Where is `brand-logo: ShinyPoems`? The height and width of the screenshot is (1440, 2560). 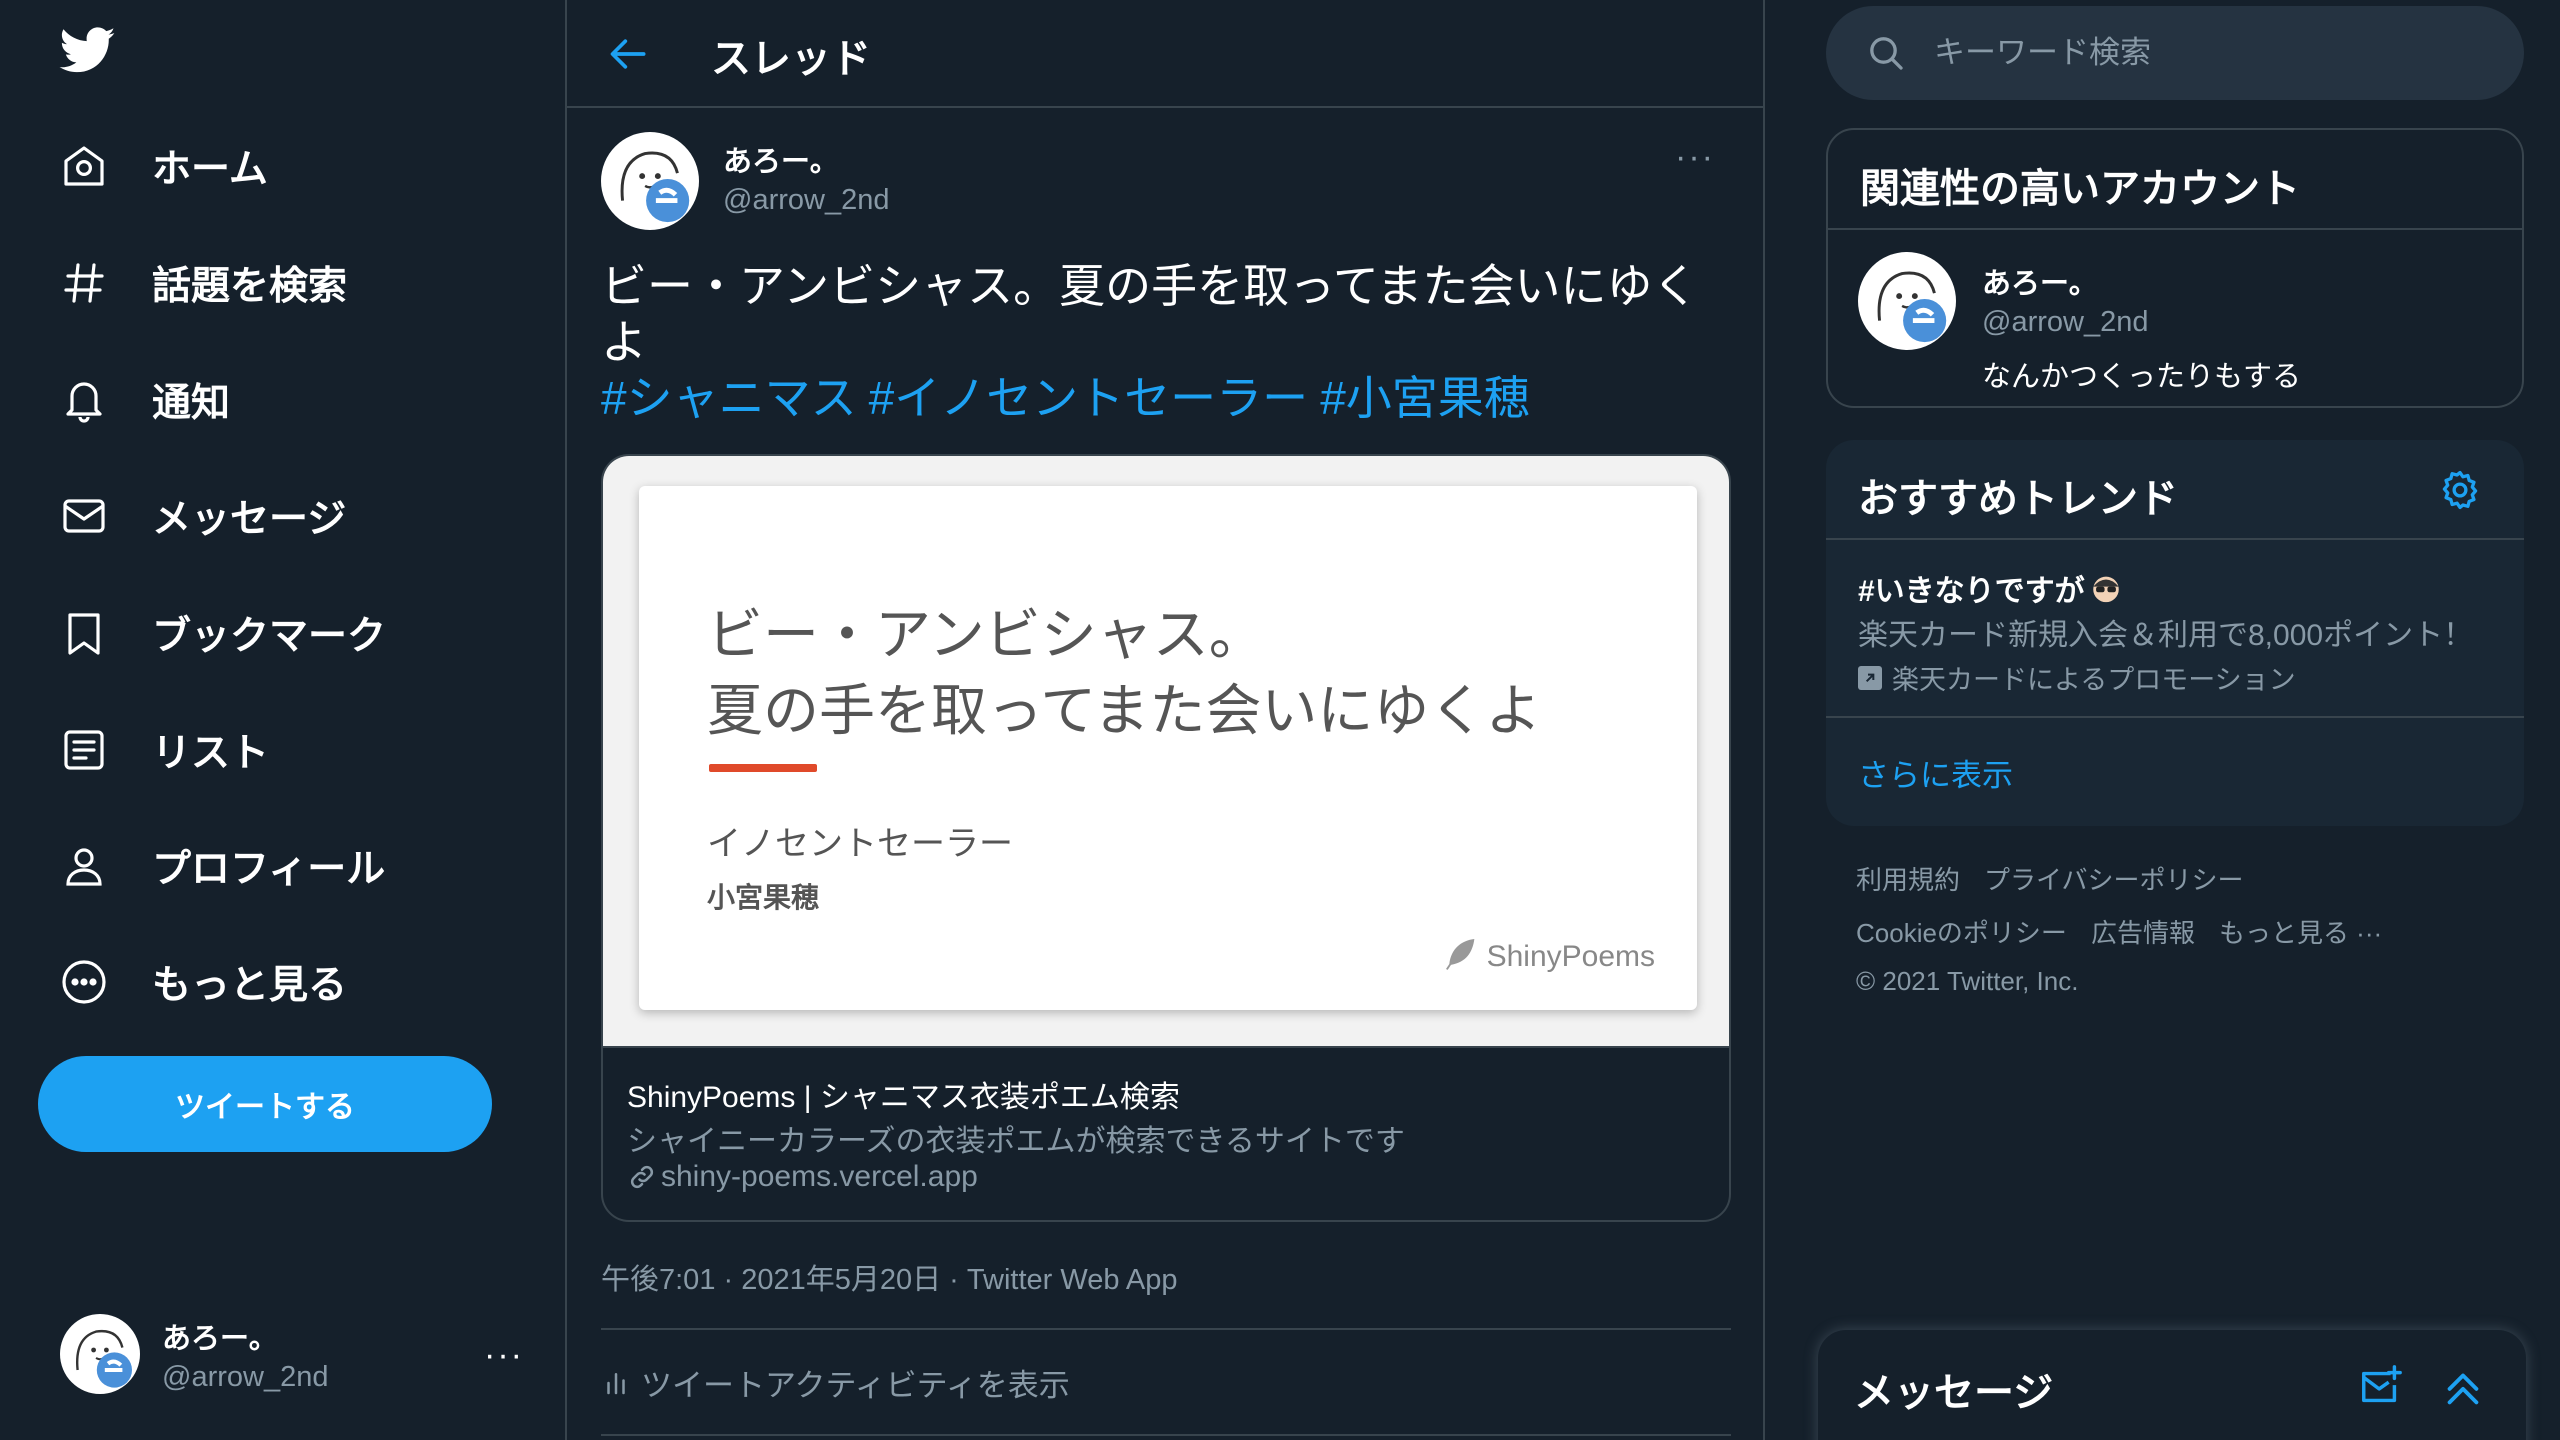
brand-logo: ShinyPoems is located at coordinates (1548, 956).